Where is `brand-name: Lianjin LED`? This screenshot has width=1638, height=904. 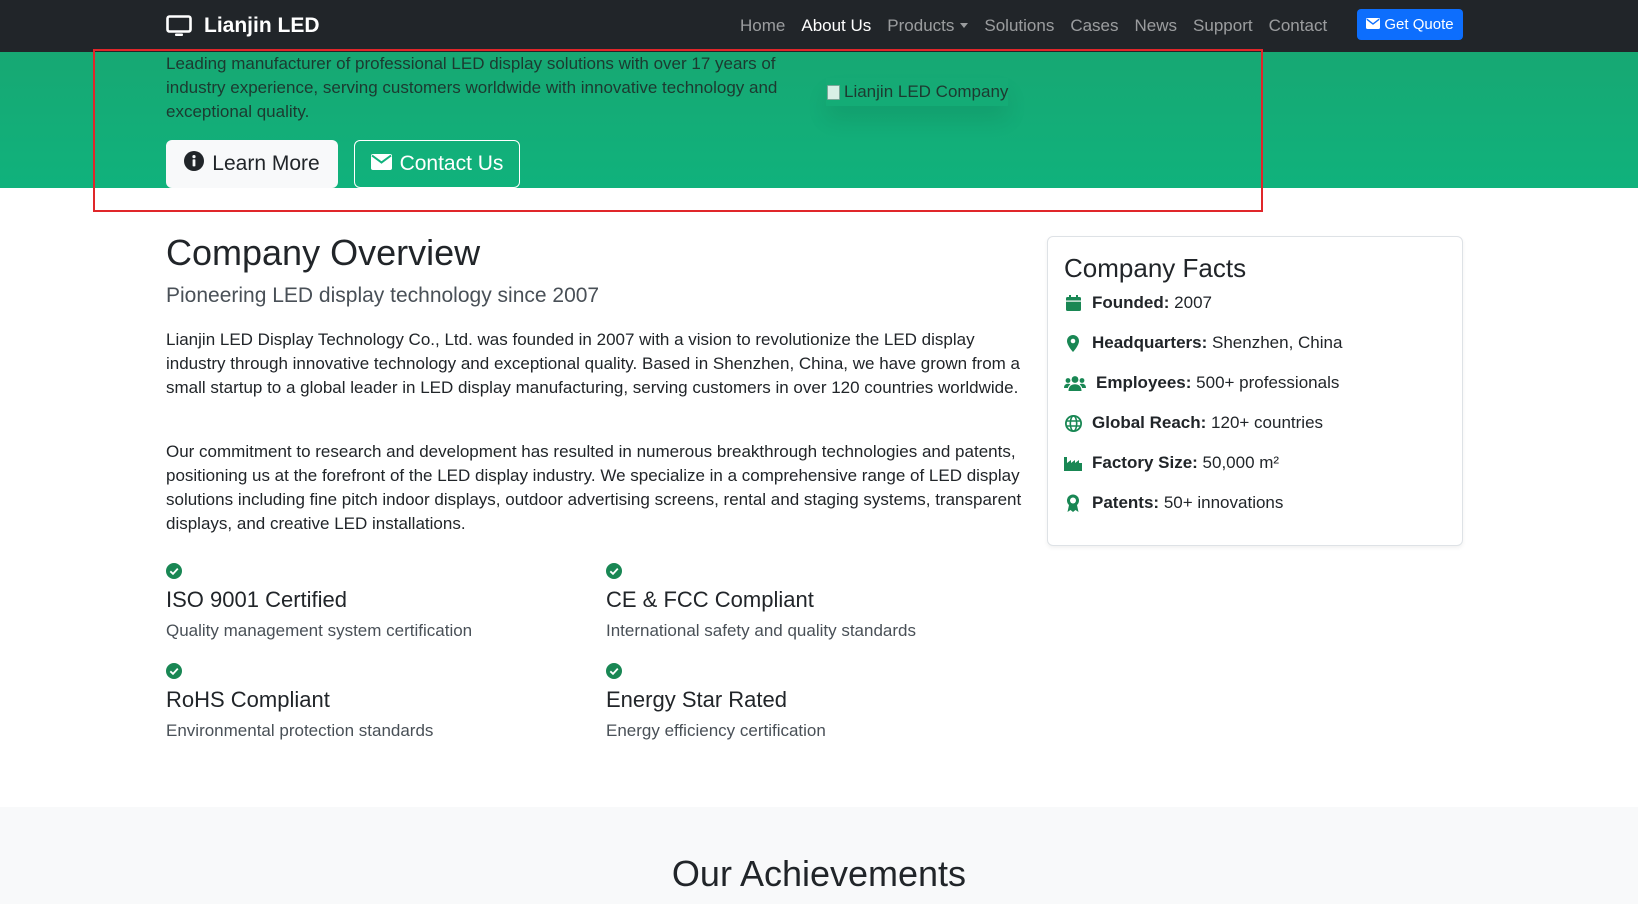
brand-name: Lianjin LED is located at coordinates (262, 25).